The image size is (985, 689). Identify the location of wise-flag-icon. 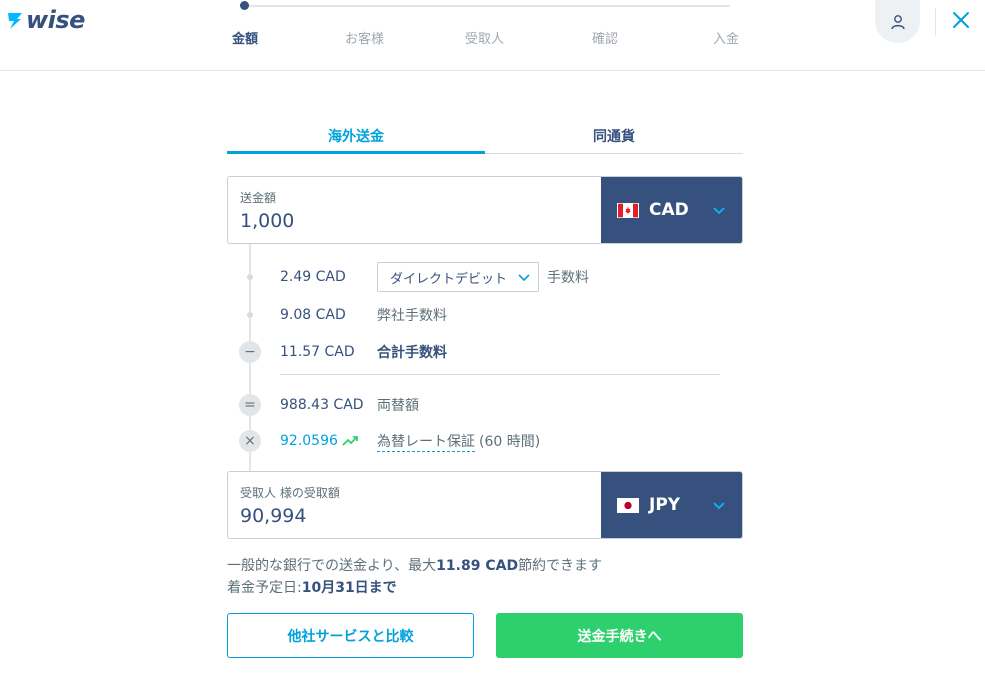
(15, 21).